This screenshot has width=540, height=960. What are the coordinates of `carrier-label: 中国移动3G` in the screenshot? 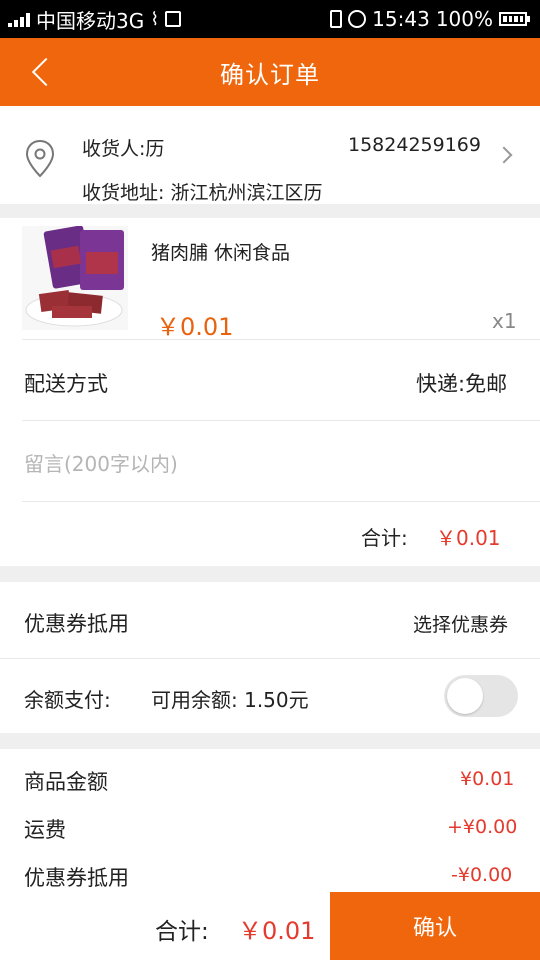 It's located at (90, 20).